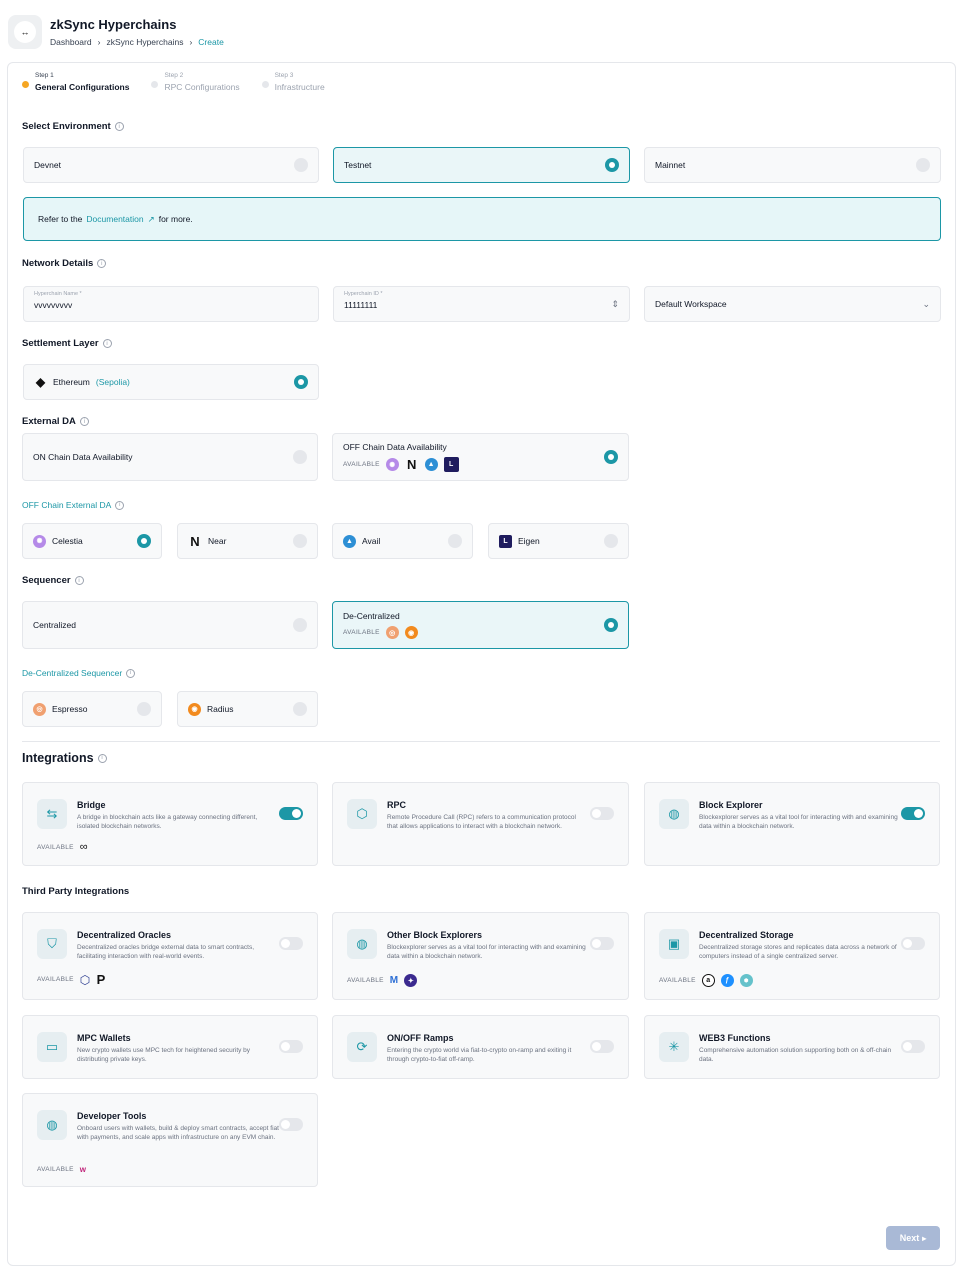 Image resolution: width=967 pixels, height=1280 pixels. I want to click on section-title-text: De-Centralized Sequencer, so click(72, 673).